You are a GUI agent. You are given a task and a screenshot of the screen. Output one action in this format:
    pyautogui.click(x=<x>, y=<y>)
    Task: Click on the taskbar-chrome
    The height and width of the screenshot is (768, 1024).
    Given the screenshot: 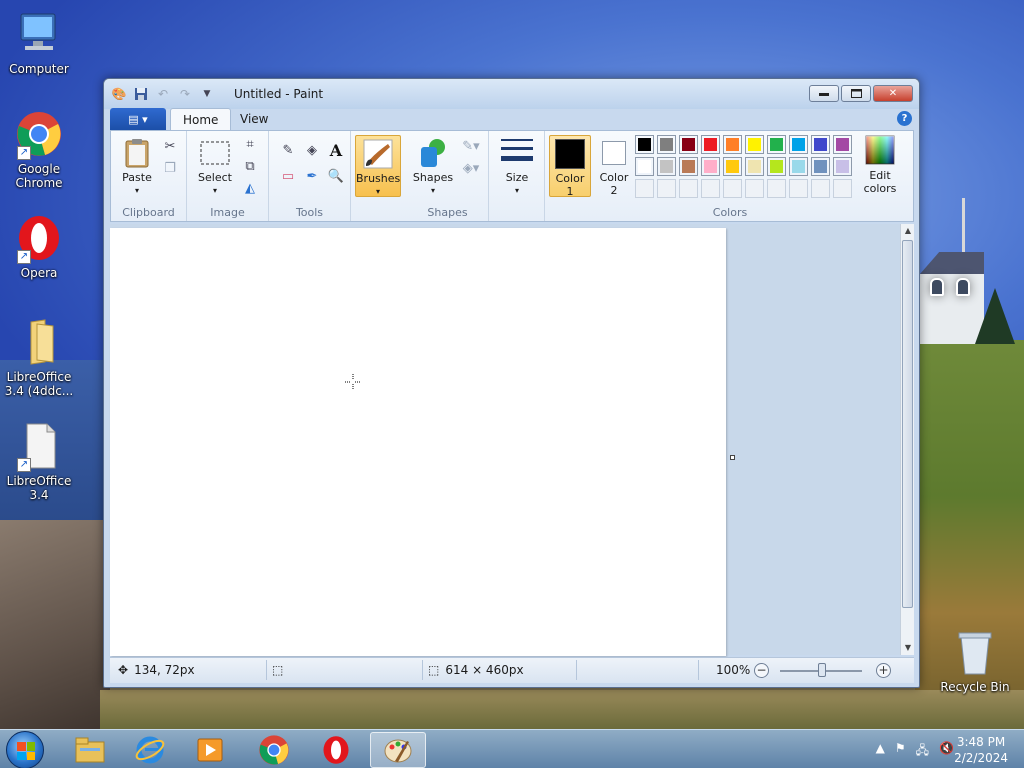 What is the action you would take?
    pyautogui.click(x=274, y=750)
    